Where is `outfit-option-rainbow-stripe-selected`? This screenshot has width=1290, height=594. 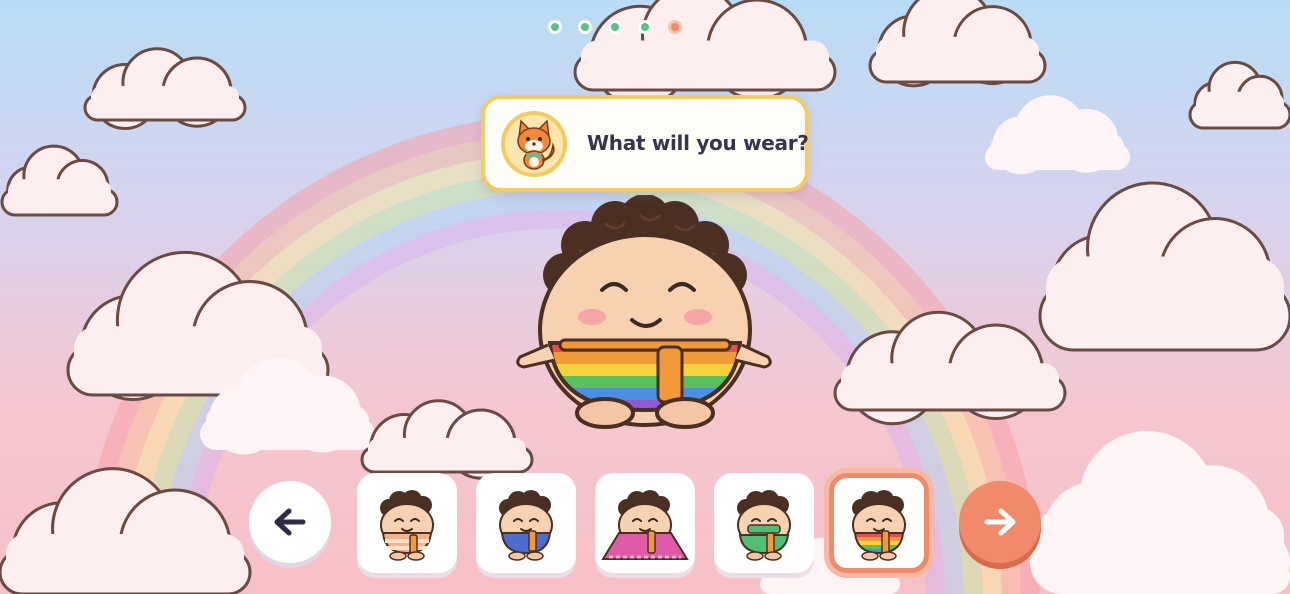
outfit-option-rainbow-stripe-selected is located at coordinates (879, 523).